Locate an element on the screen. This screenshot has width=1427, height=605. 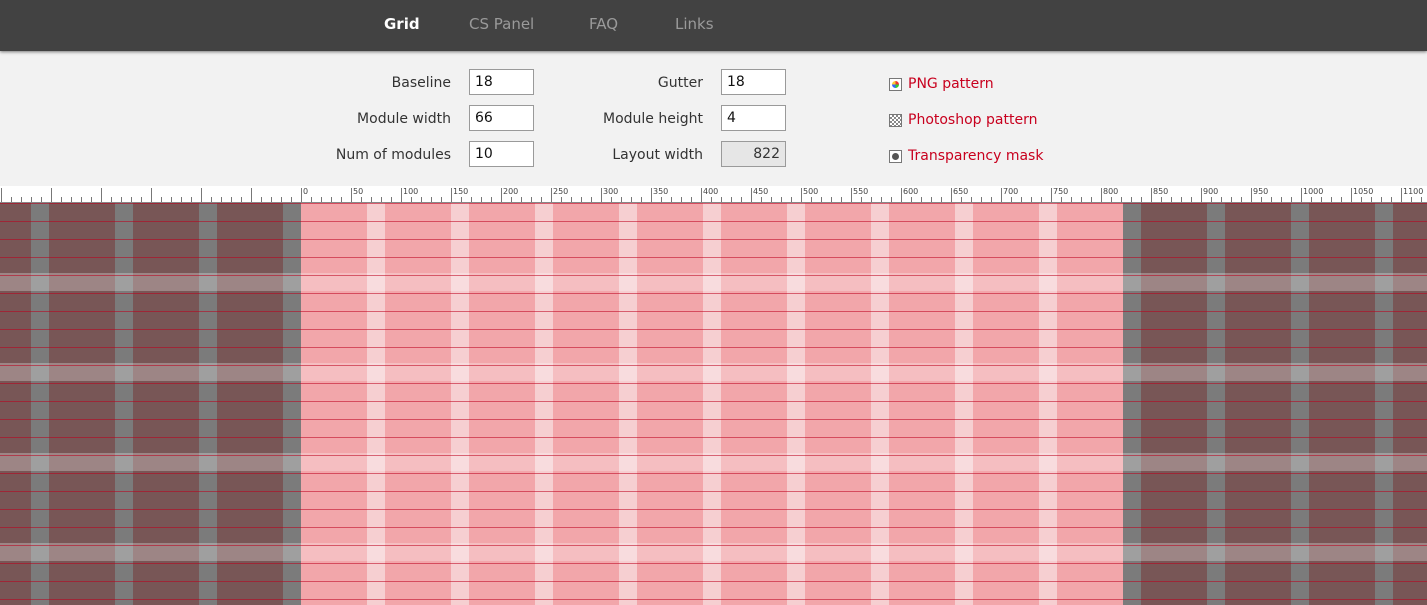
module-height-input is located at coordinates (753, 118).